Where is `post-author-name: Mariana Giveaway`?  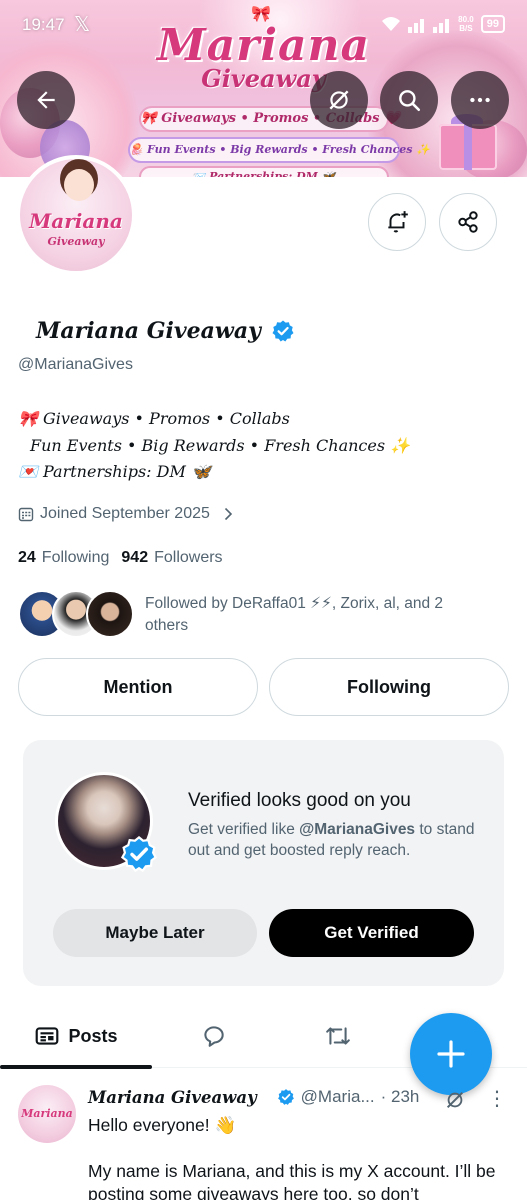 post-author-name: Mariana Giveaway is located at coordinates (172, 1097).